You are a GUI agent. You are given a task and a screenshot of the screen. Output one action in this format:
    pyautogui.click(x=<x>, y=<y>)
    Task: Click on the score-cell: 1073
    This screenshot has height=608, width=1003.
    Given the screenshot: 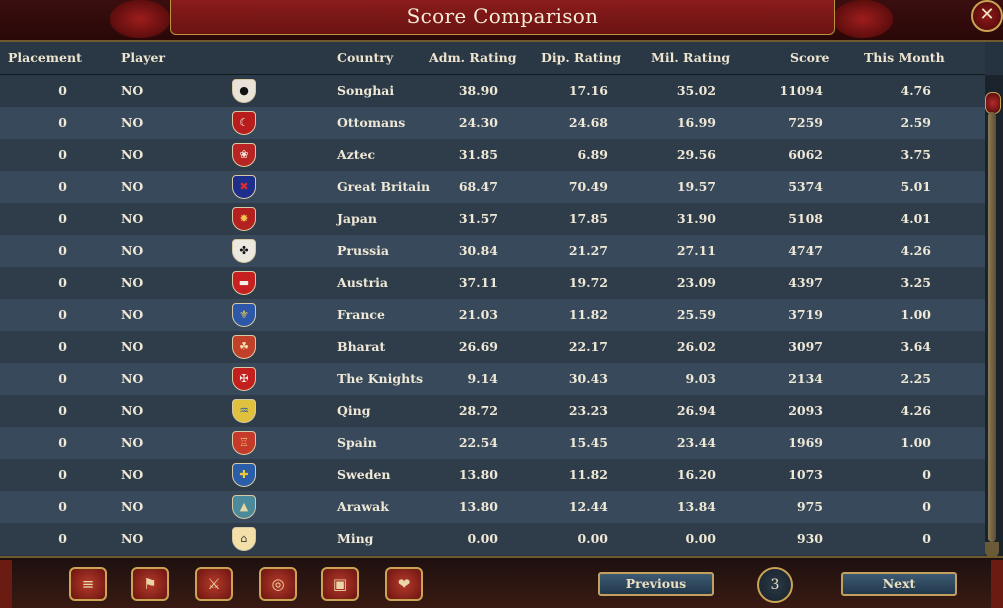 What is the action you would take?
    pyautogui.click(x=805, y=474)
    